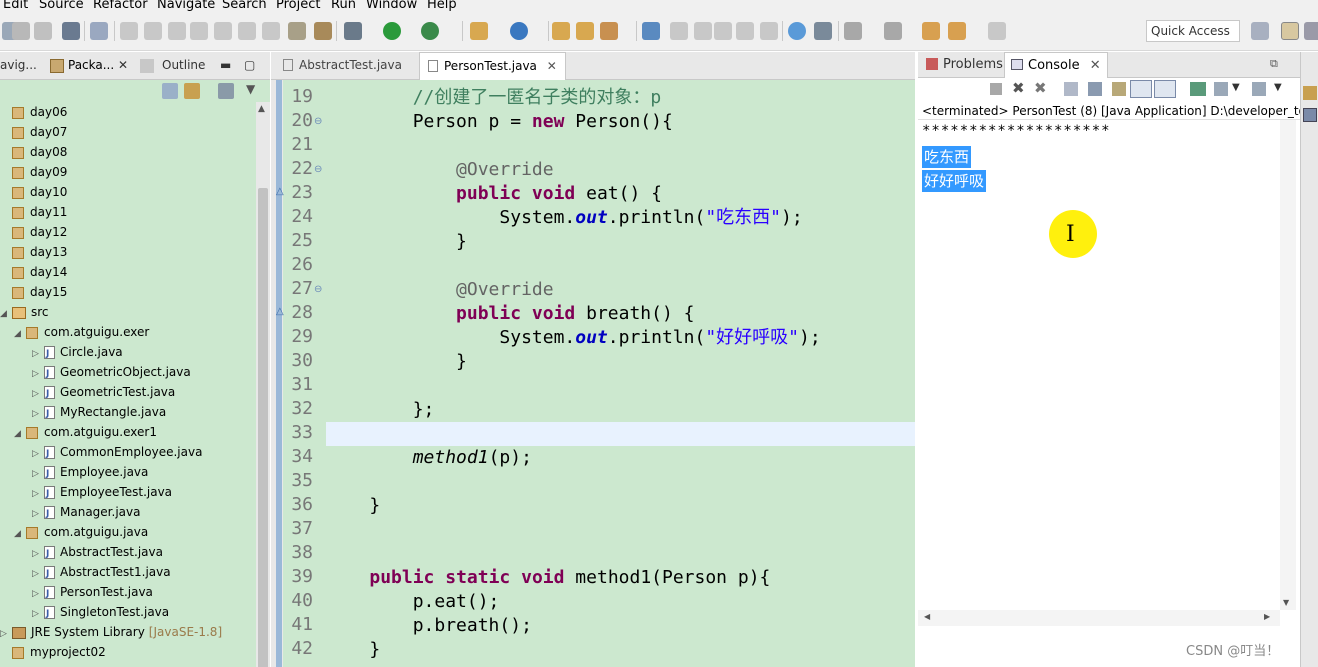 The width and height of the screenshot is (1318, 667). Describe the element at coordinates (77, 353) in the screenshot. I see `tree-item: ▷ Circle.java` at that location.